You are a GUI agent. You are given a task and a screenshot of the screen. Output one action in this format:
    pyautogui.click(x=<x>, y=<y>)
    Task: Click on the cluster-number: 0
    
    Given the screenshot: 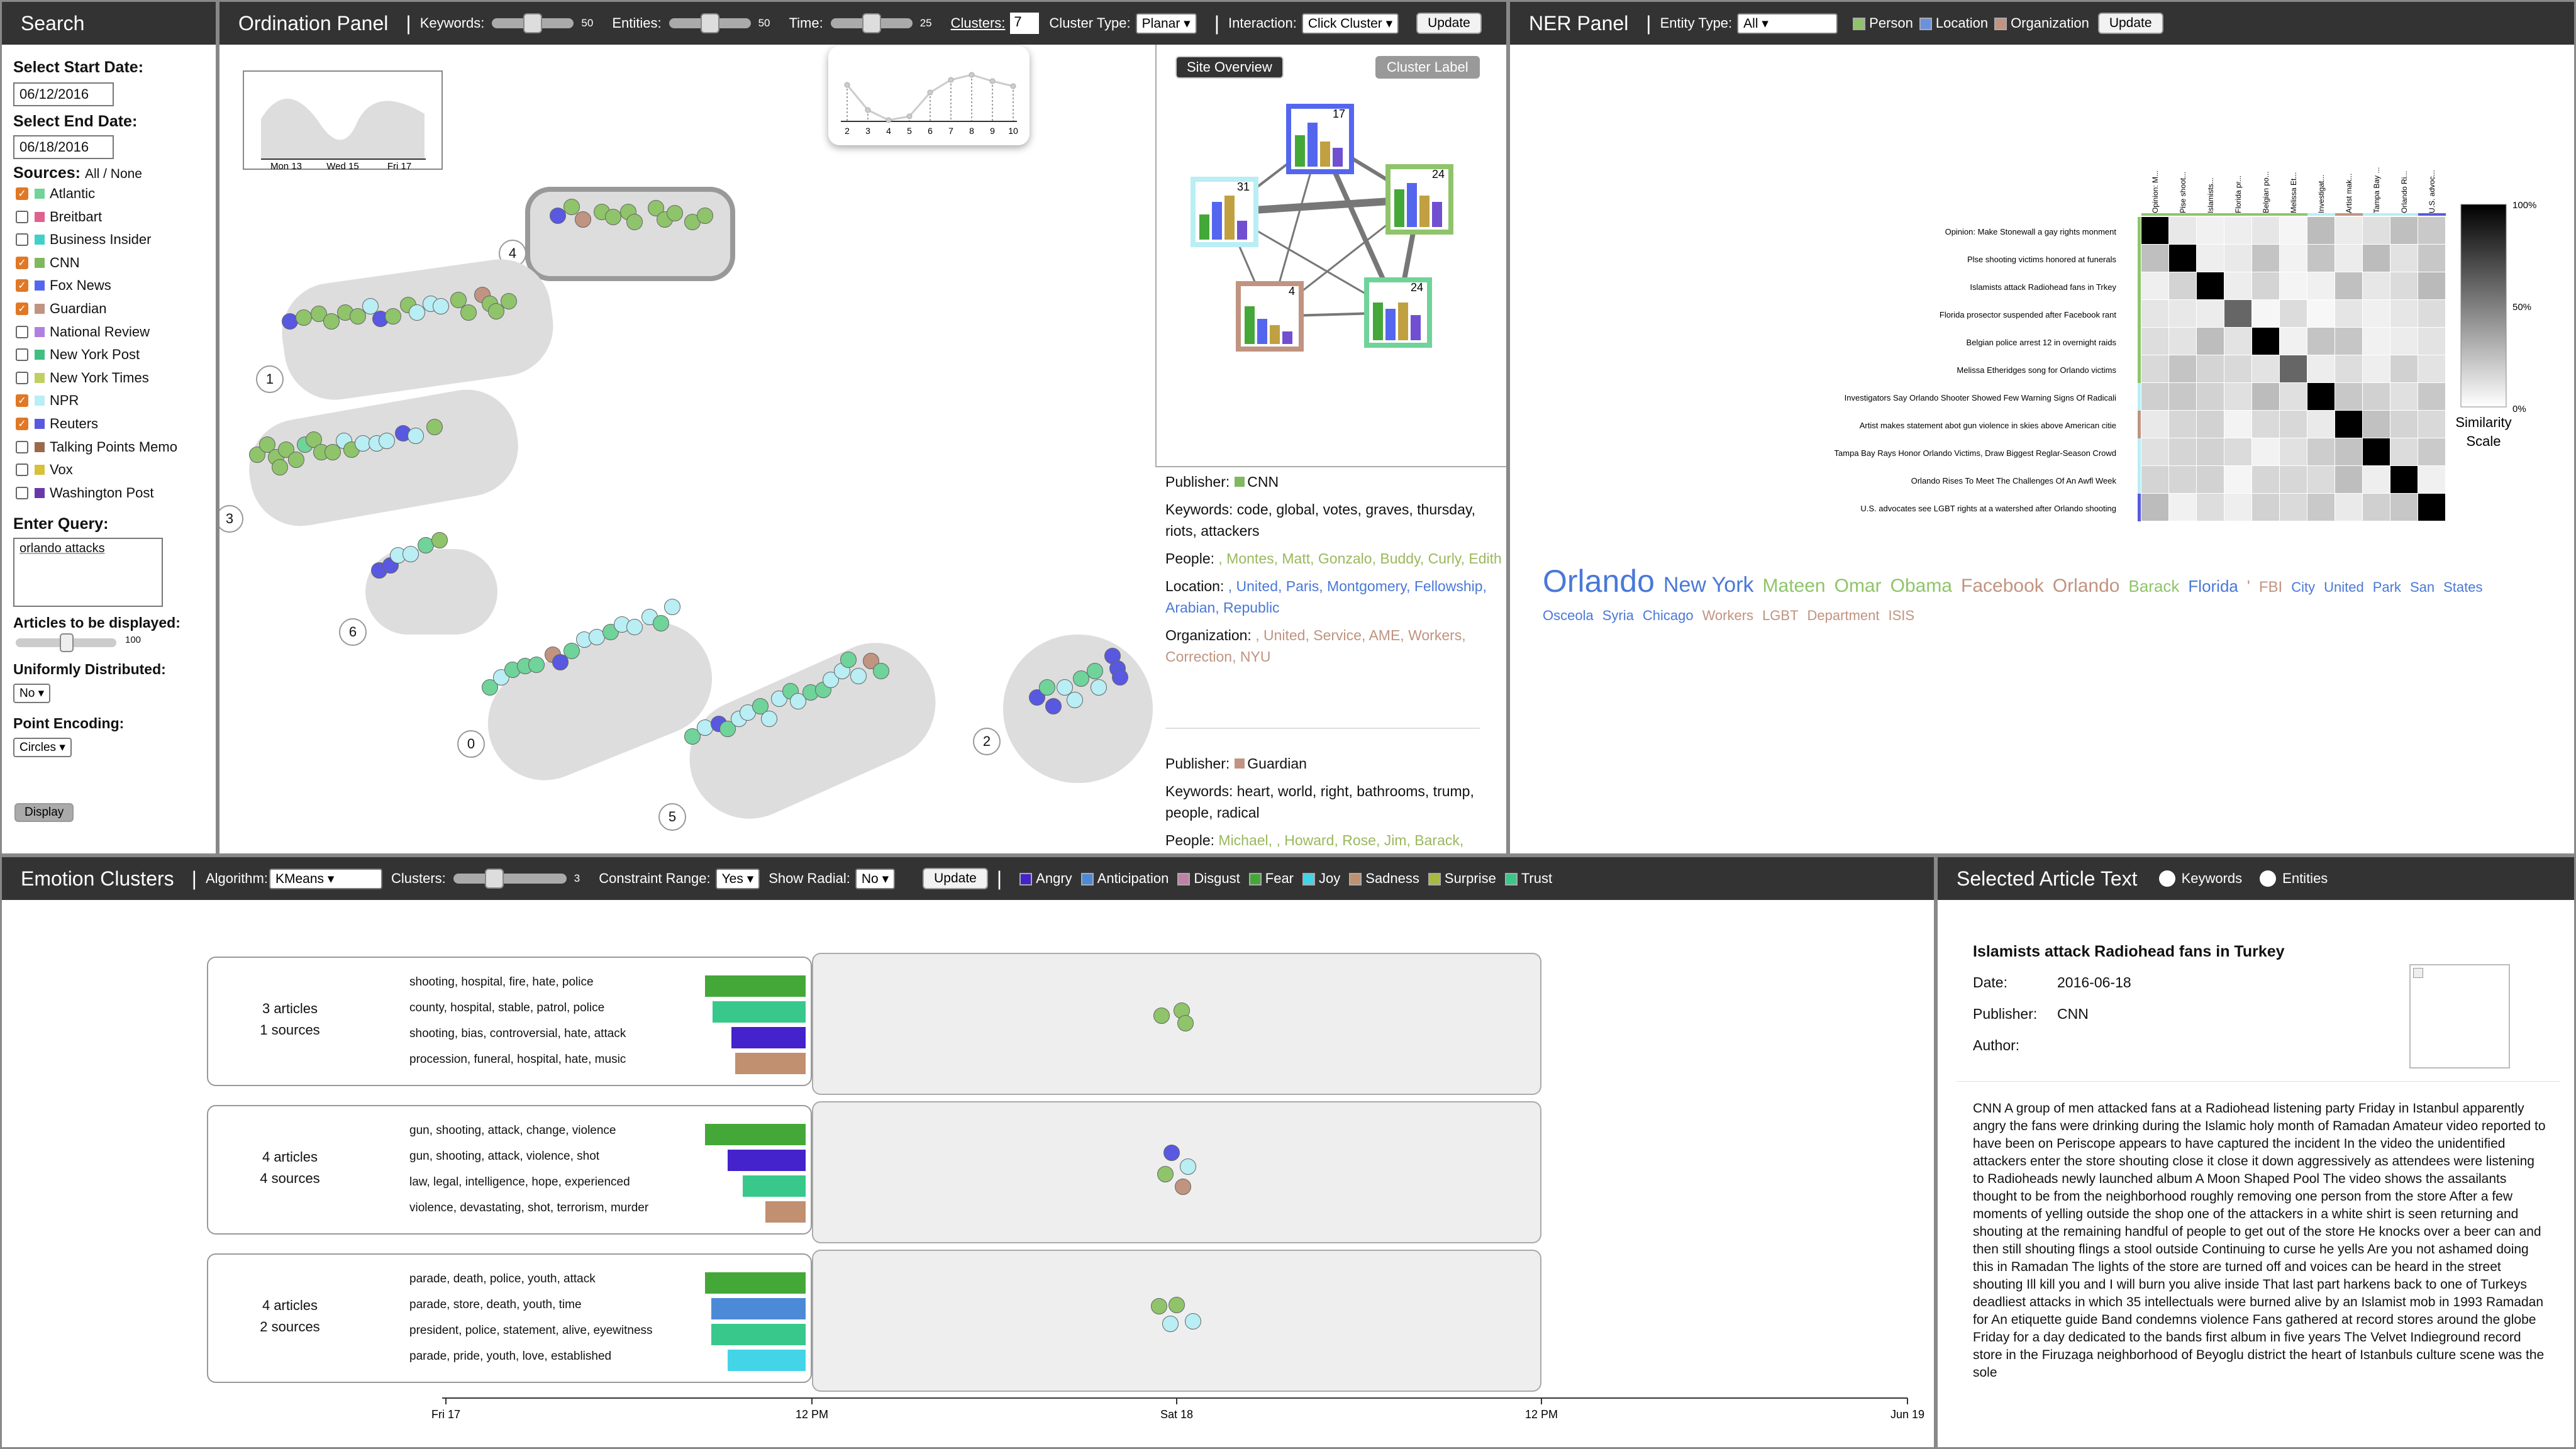 What is the action you would take?
    pyautogui.click(x=471, y=744)
    